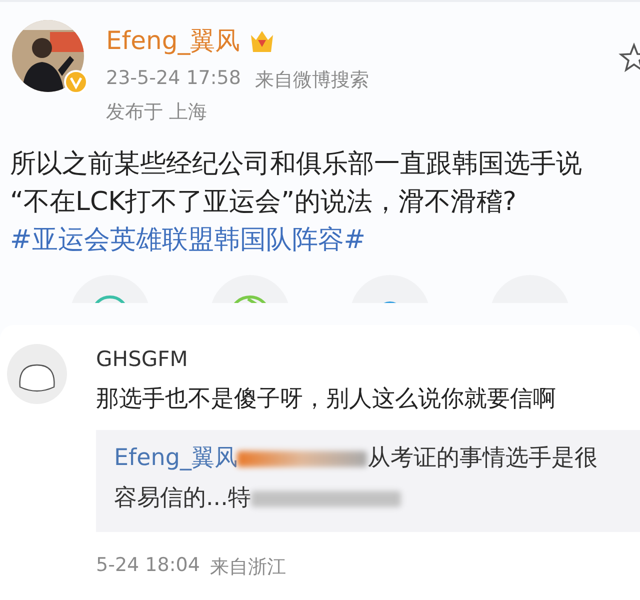 The height and width of the screenshot is (600, 640). Describe the element at coordinates (173, 79) in the screenshot. I see `post-time: 23-5-24 17:58` at that location.